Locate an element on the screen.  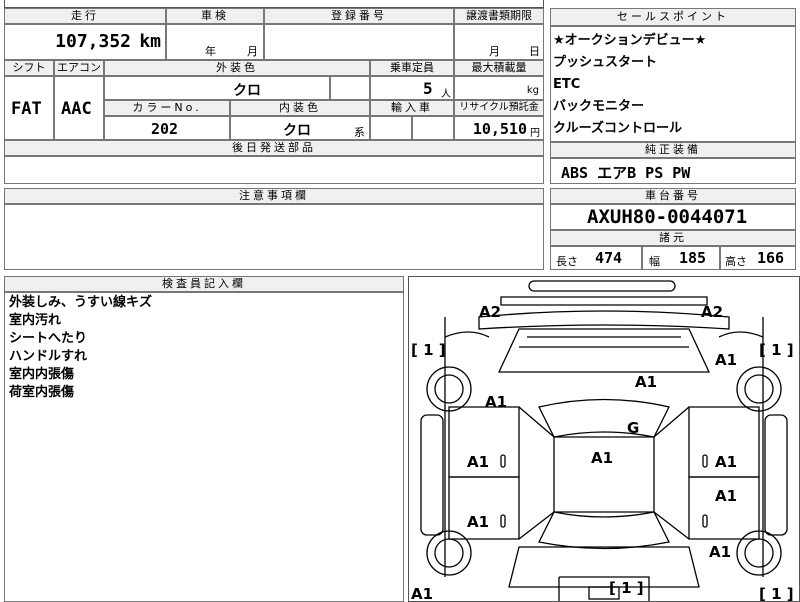
transfer-month-label: 月 is located at coordinates (494, 51).